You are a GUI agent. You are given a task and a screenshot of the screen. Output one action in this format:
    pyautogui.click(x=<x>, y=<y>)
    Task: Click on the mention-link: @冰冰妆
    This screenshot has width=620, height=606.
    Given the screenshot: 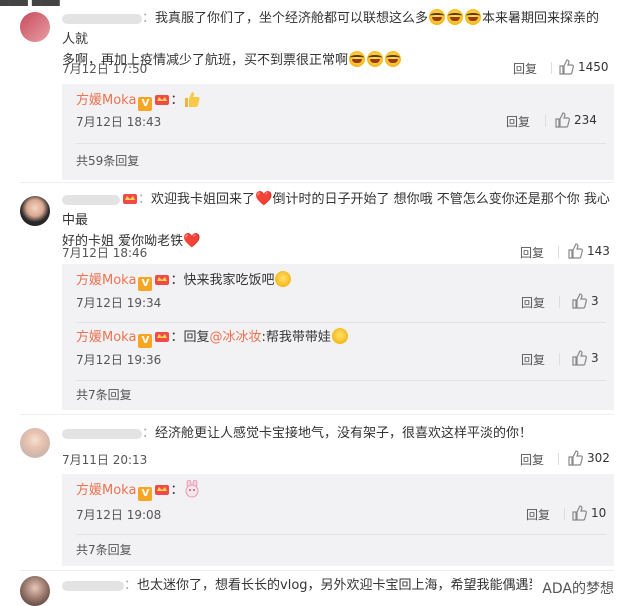 What is the action you would take?
    pyautogui.click(x=235, y=337)
    